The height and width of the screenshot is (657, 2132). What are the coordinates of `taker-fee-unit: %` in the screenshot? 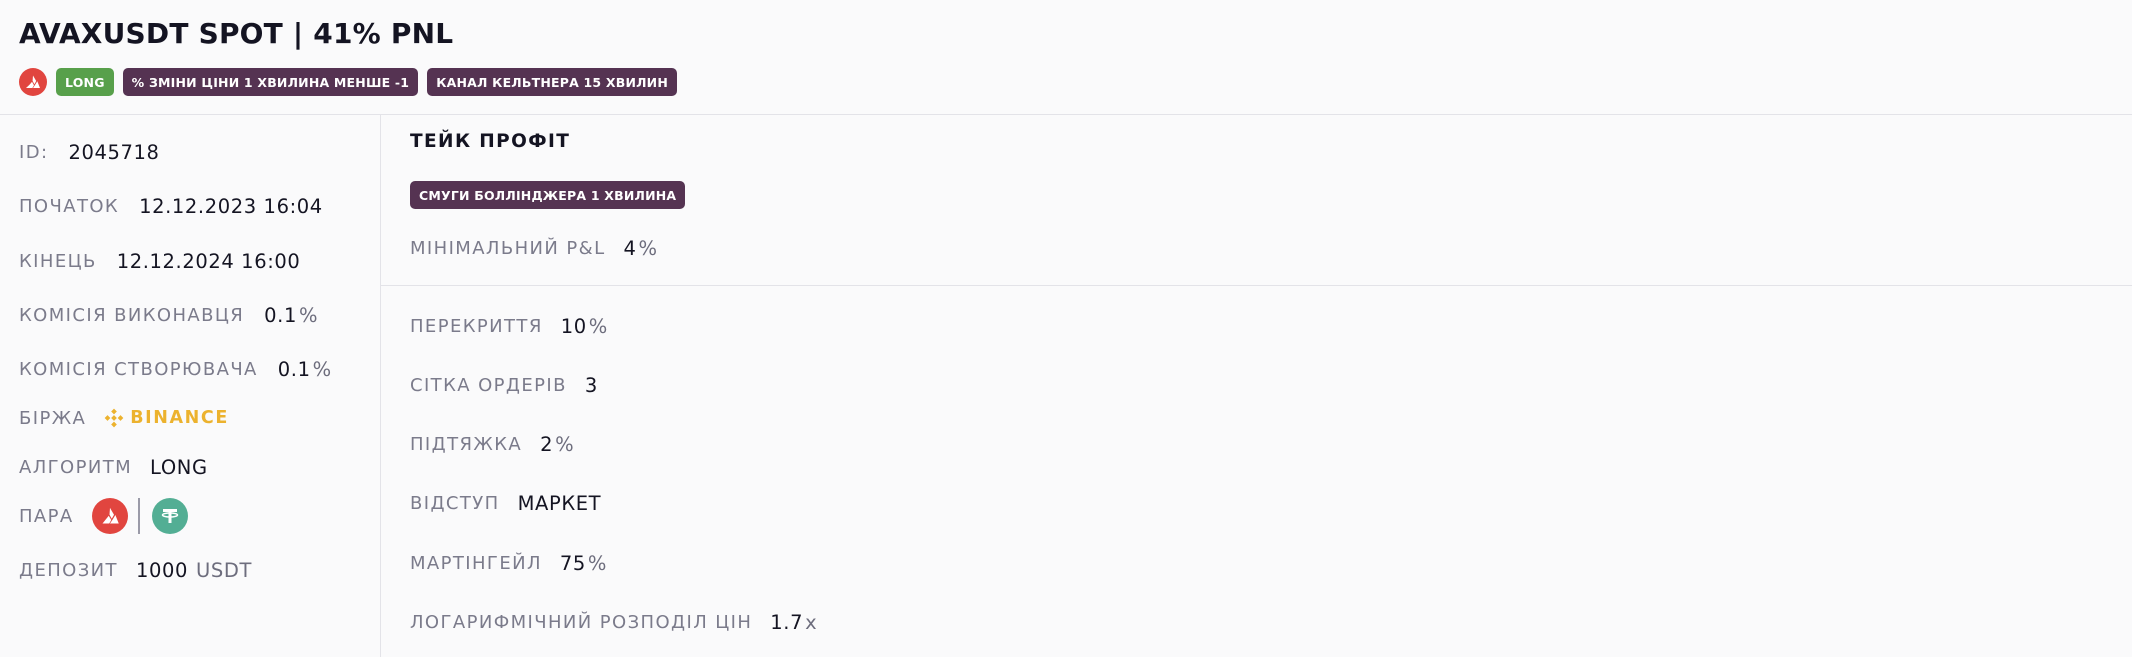 It's located at (322, 369).